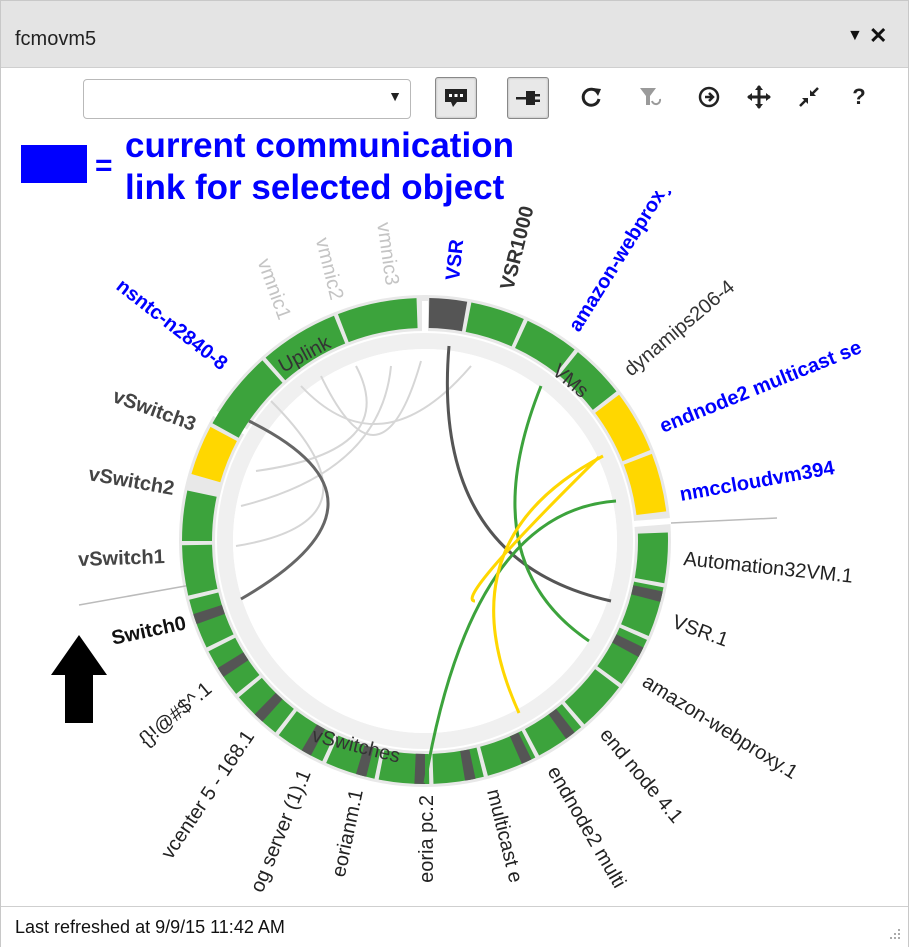 The height and width of the screenshot is (947, 909). I want to click on node-label-automation32vm: Automation32VM.1, so click(767, 568).